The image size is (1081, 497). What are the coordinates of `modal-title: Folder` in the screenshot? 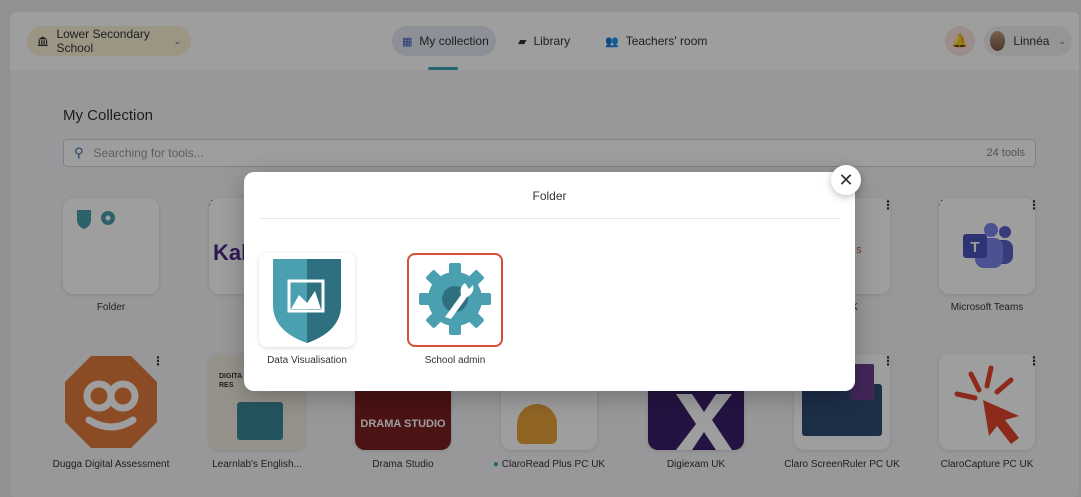 It's located at (549, 196).